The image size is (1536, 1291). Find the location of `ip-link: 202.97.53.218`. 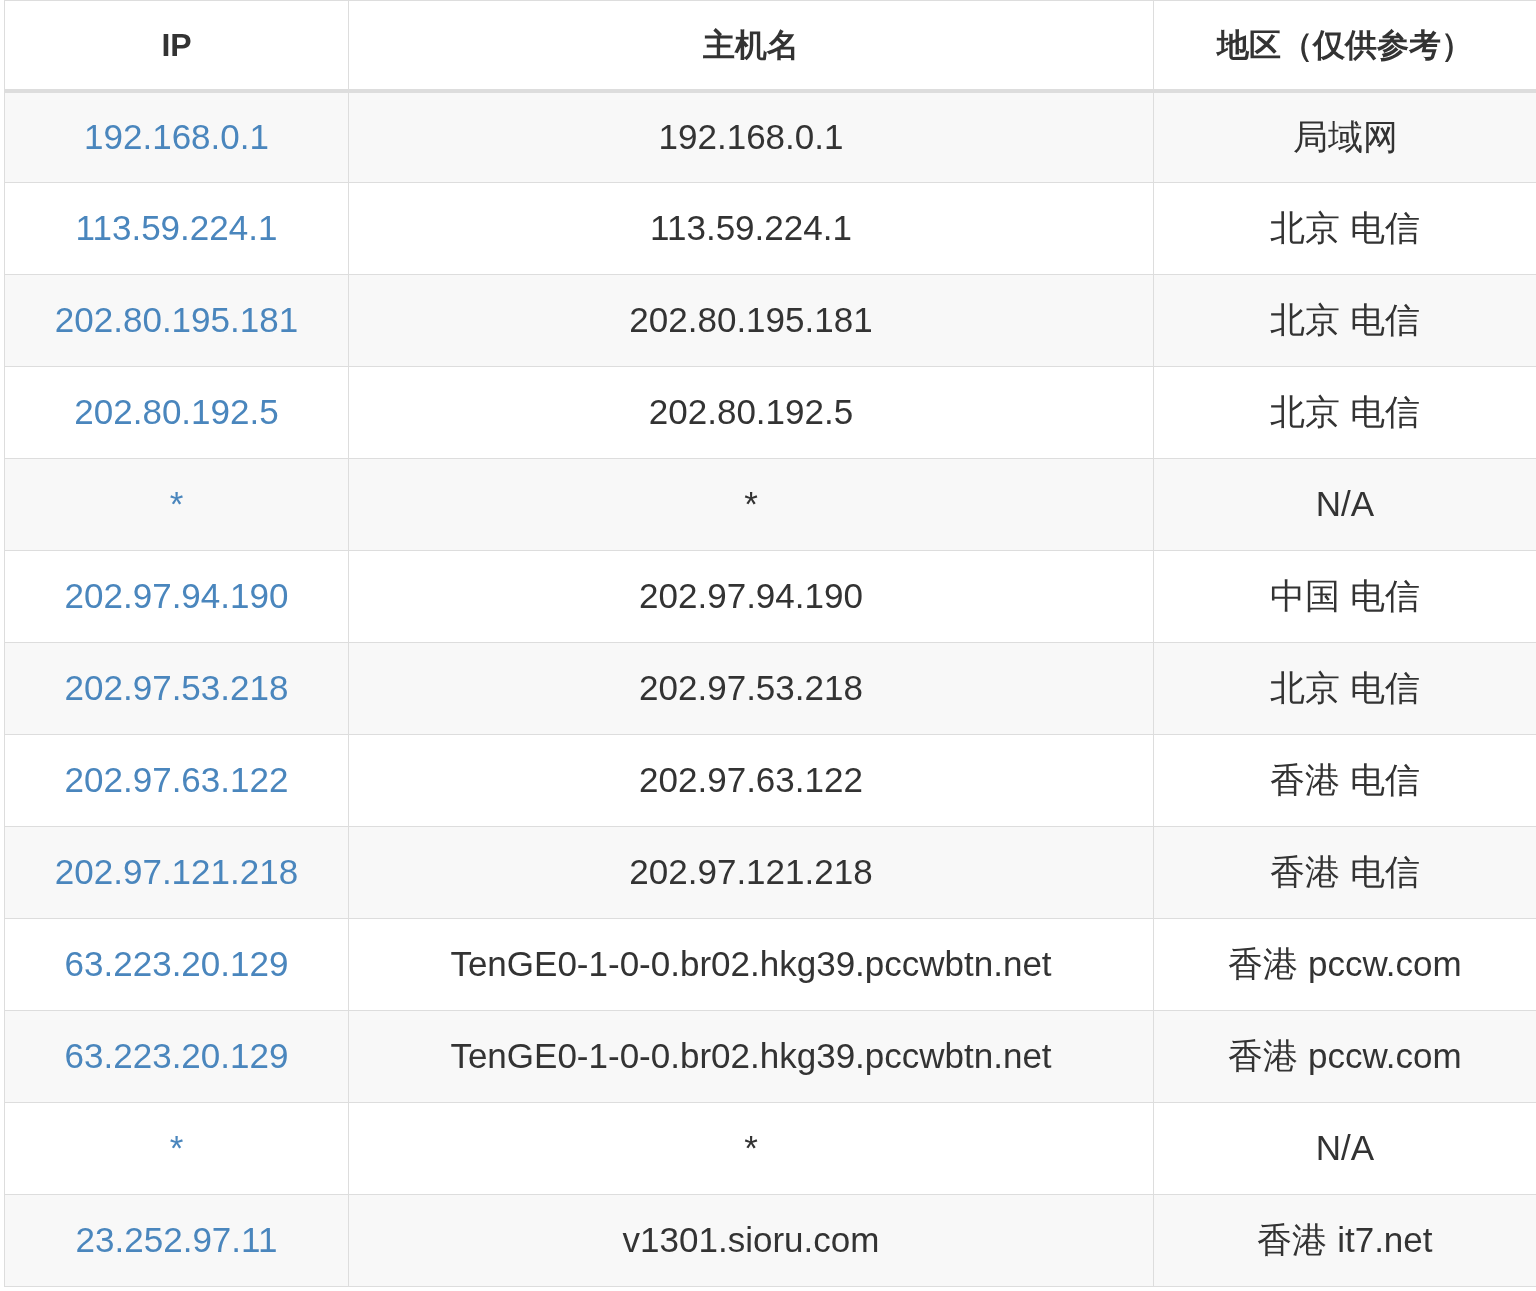

ip-link: 202.97.53.218 is located at coordinates (176, 688).